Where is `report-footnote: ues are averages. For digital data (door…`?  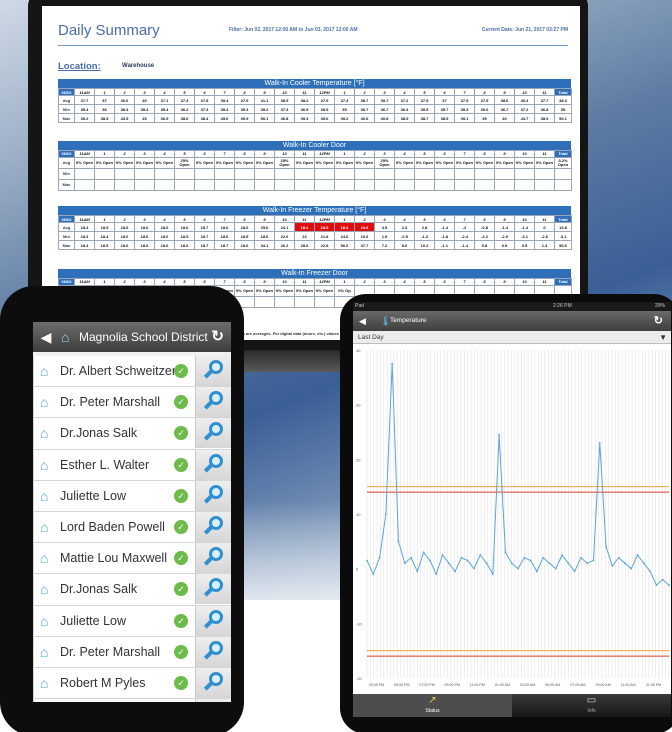
report-footnote: ues are averages. For digital data (door… is located at coordinates (294, 333).